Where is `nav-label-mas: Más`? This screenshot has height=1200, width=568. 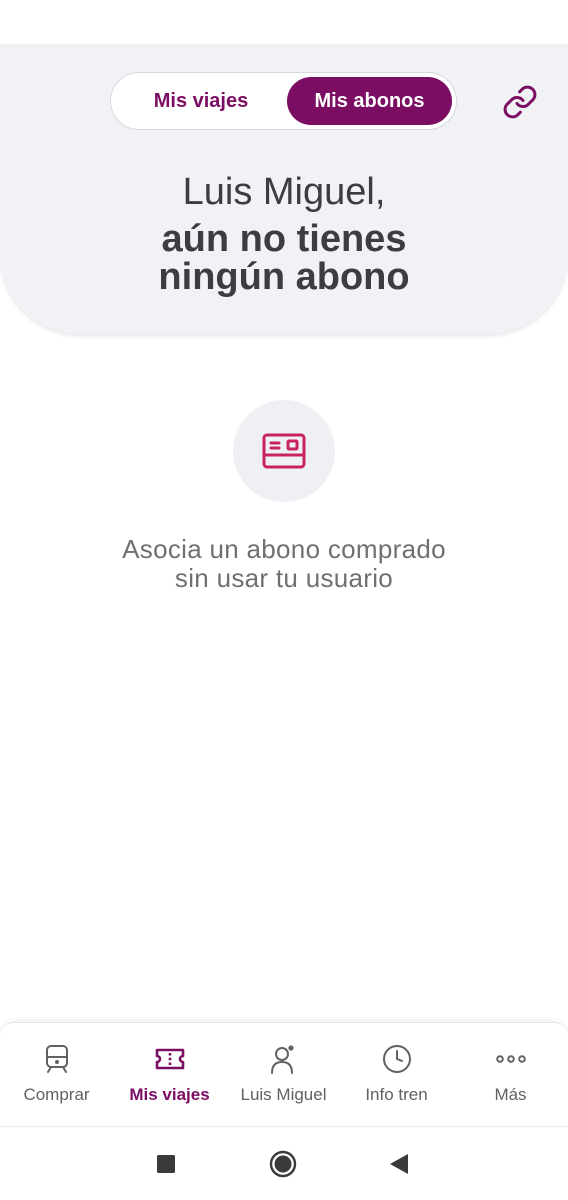
nav-label-mas: Más is located at coordinates (510, 1094).